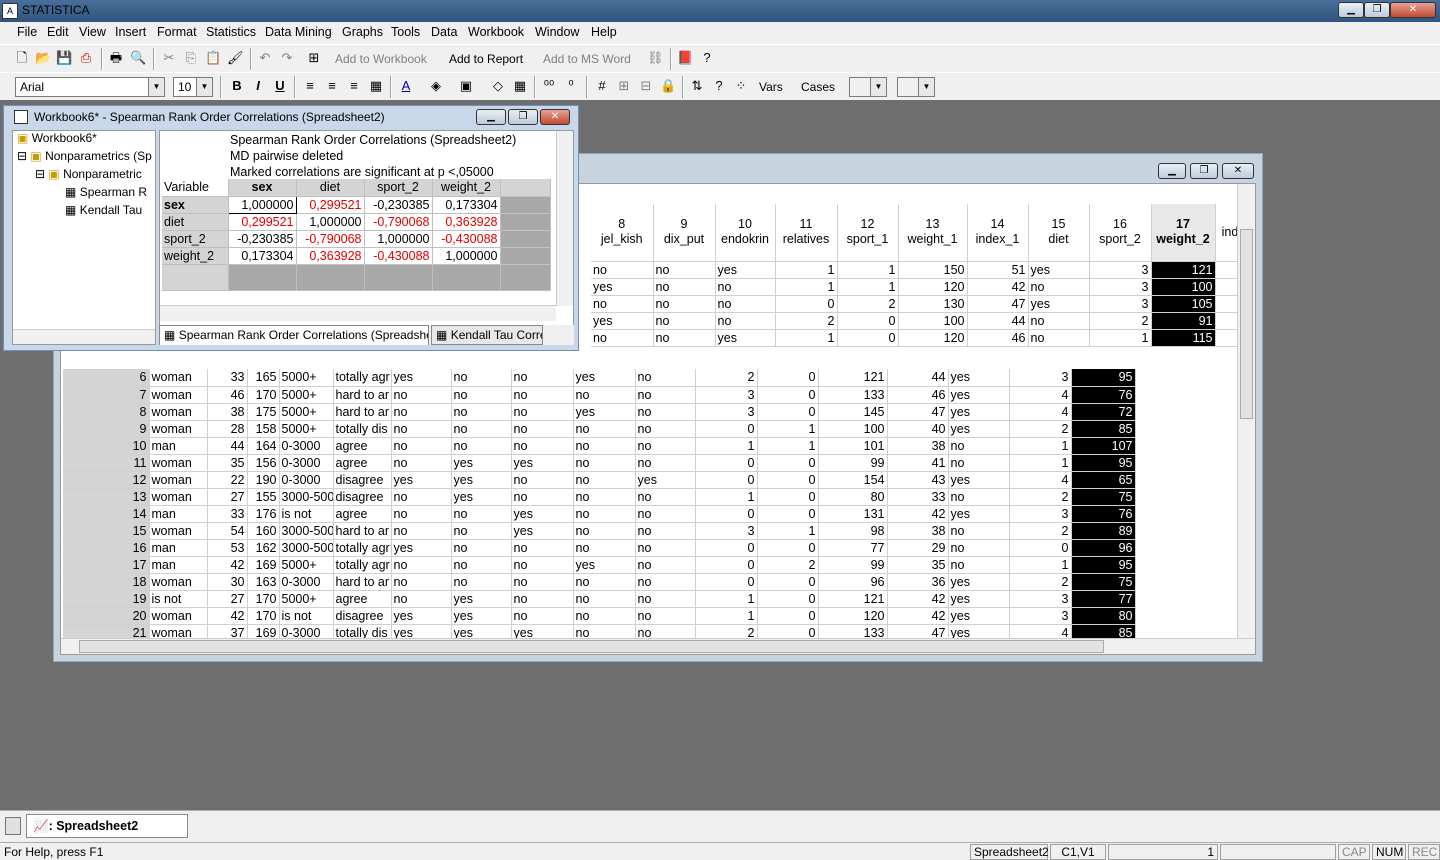 The image size is (1440, 860). What do you see at coordinates (262, 188) in the screenshot?
I see `corr-col-sex: sex` at bounding box center [262, 188].